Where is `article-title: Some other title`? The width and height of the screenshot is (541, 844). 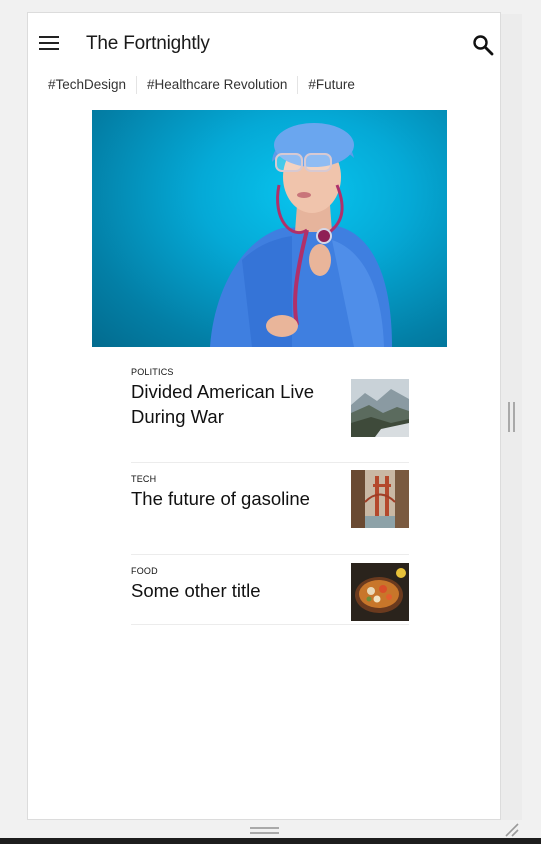
article-title: Some other title is located at coordinates (196, 590).